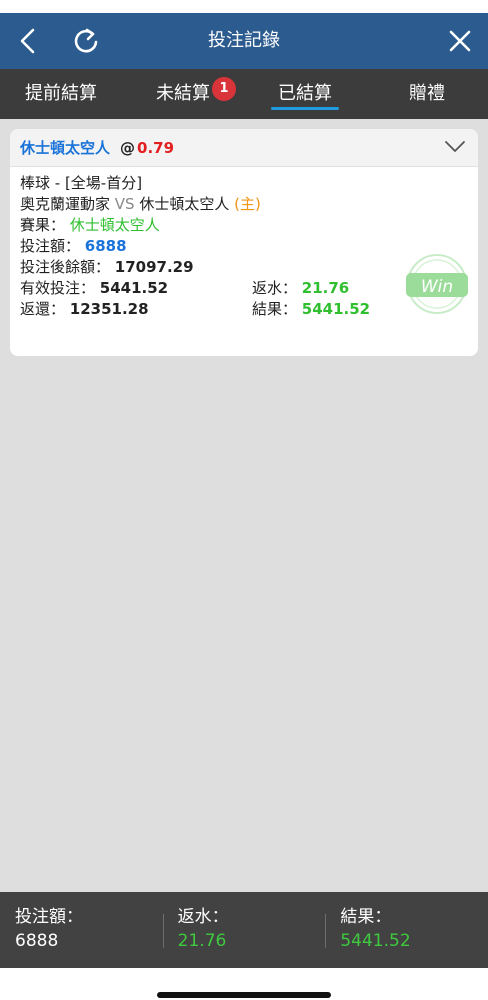 The image size is (488, 1000). I want to click on footer-result: 結果： 5441.52, so click(406, 930).